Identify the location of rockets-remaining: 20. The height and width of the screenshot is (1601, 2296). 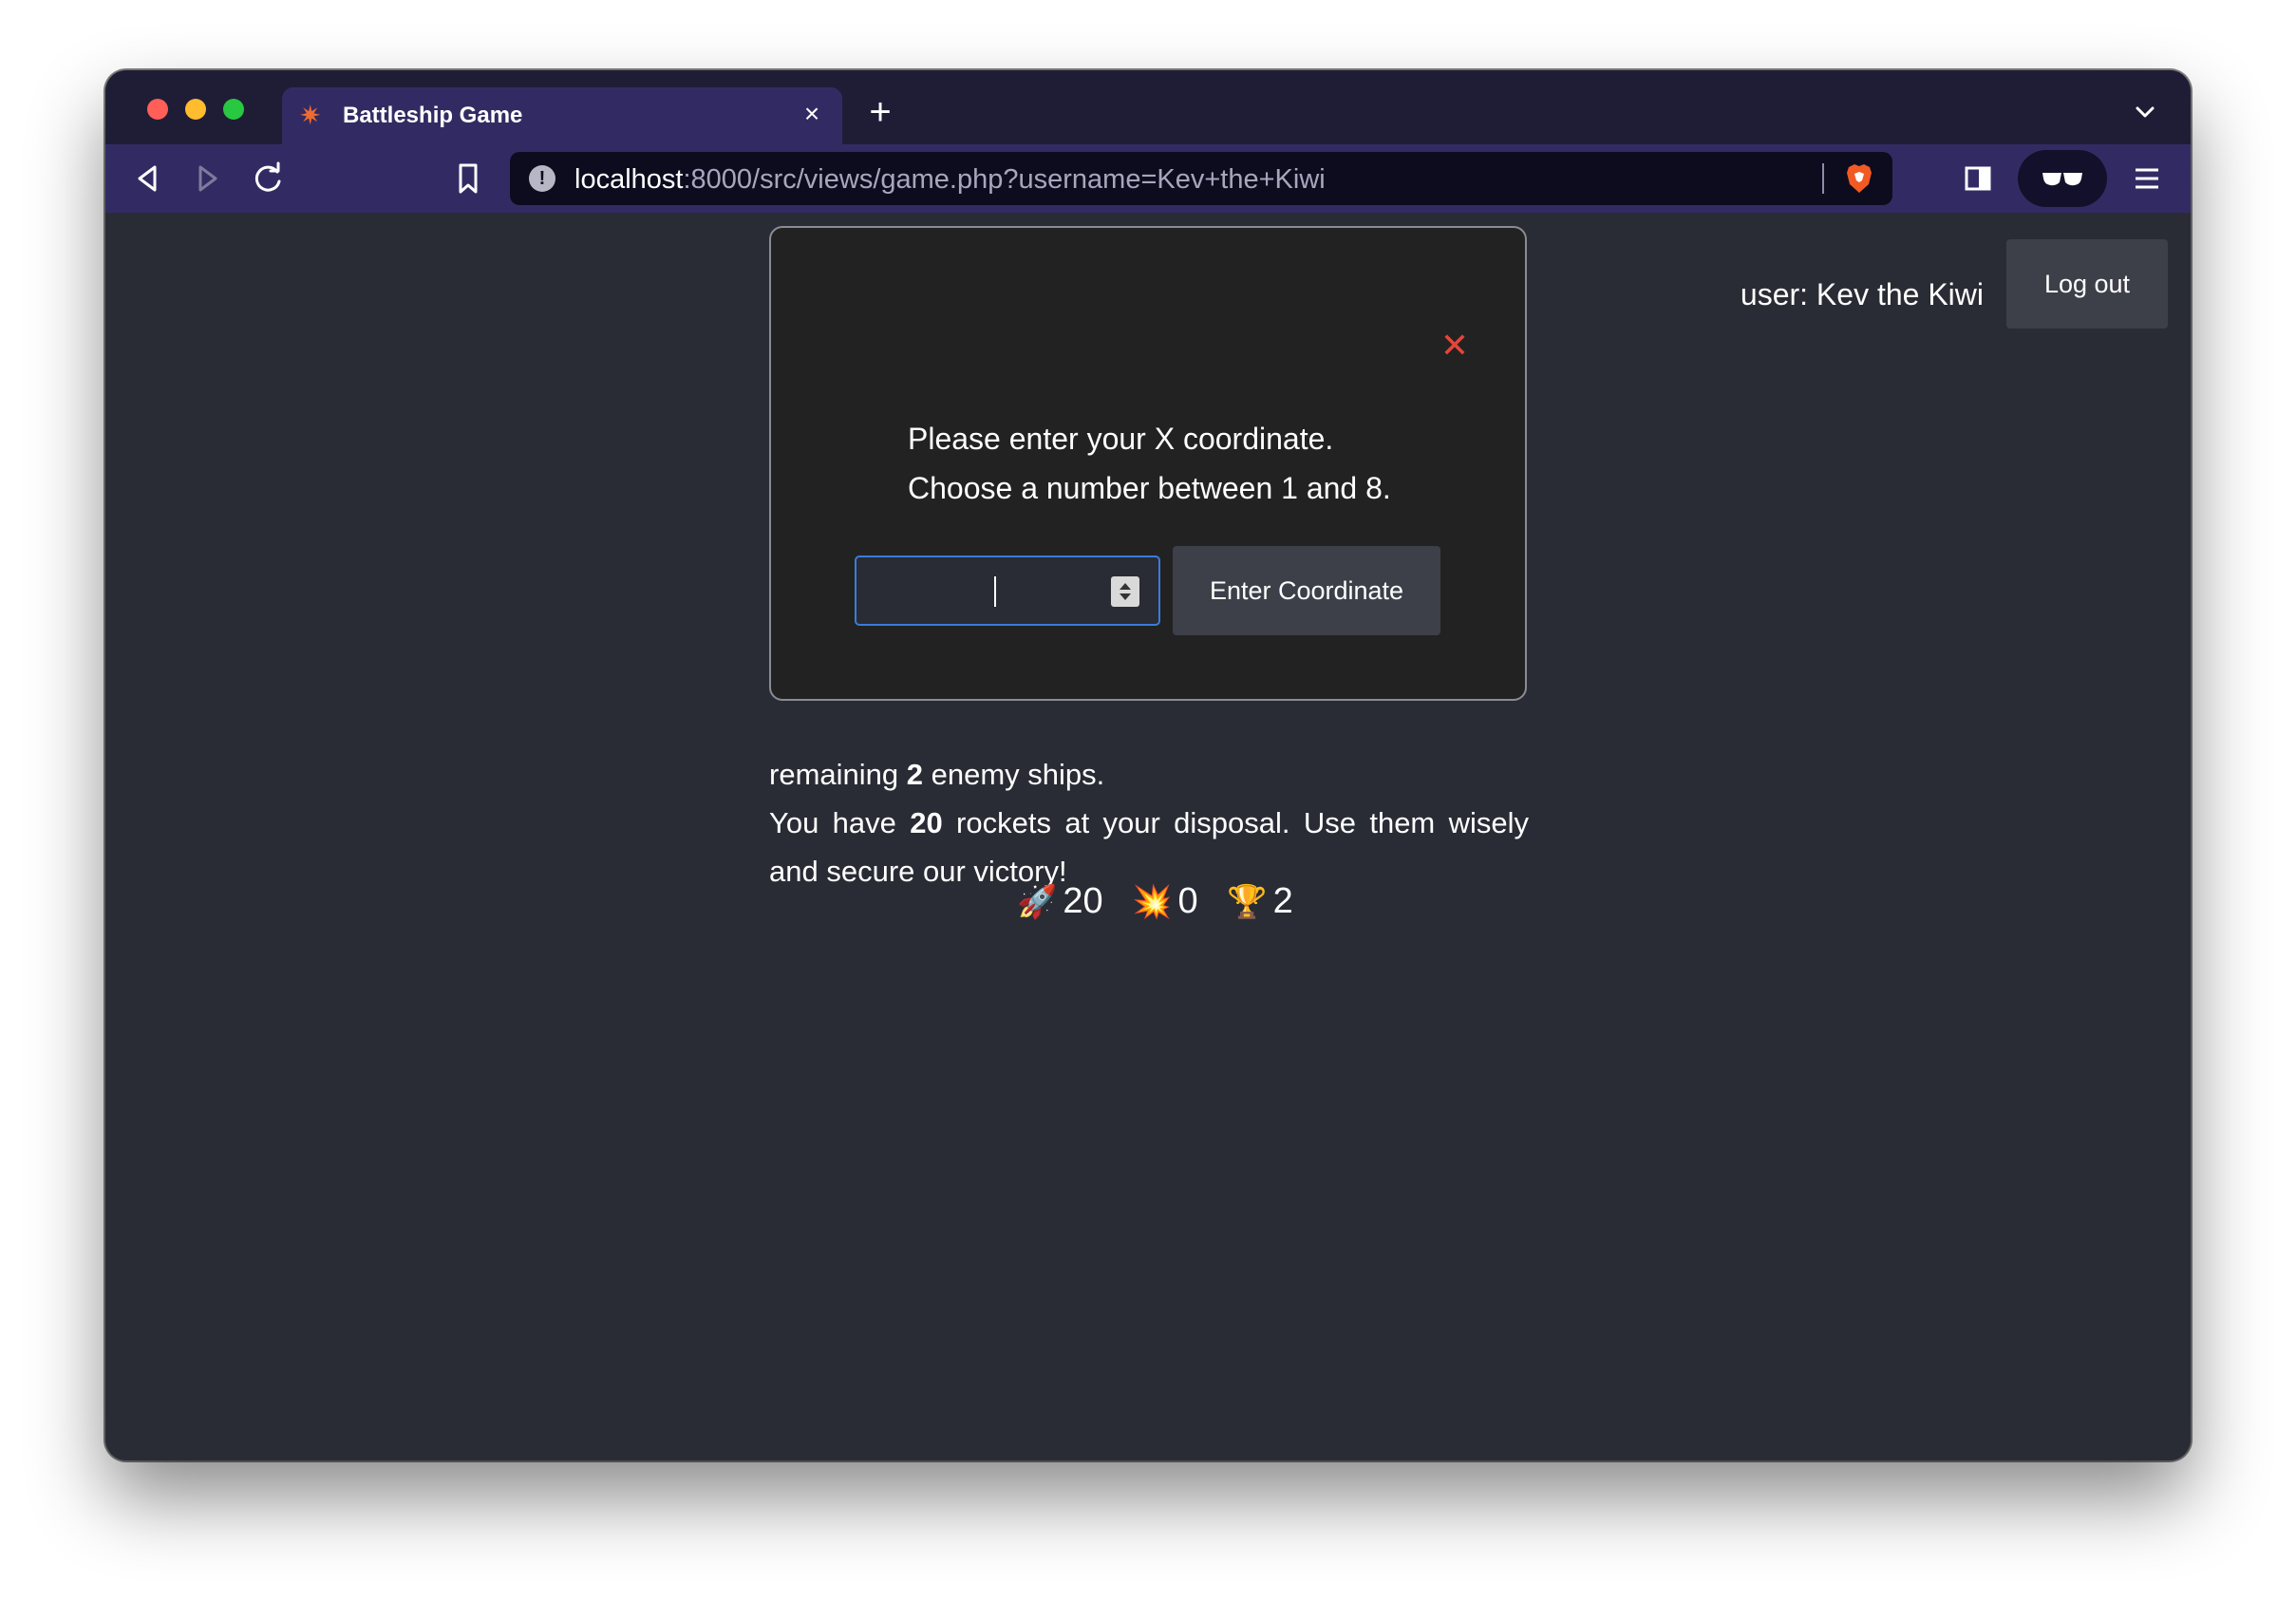
(1083, 901).